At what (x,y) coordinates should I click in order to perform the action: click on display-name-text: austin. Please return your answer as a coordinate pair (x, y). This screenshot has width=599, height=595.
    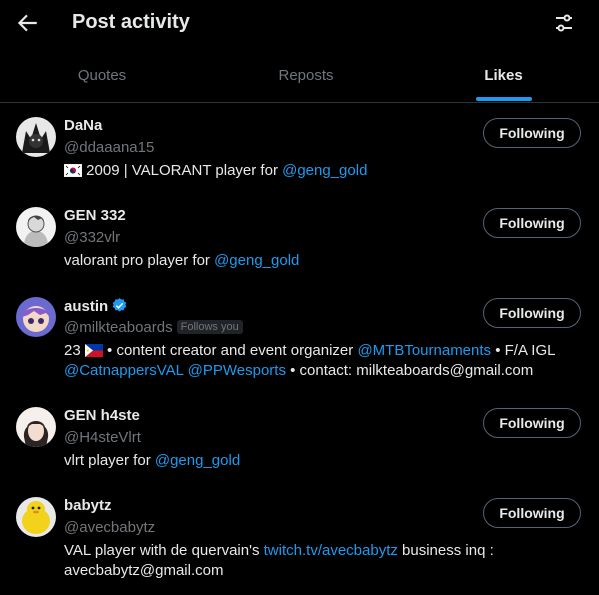
    Looking at the image, I should click on (86, 306).